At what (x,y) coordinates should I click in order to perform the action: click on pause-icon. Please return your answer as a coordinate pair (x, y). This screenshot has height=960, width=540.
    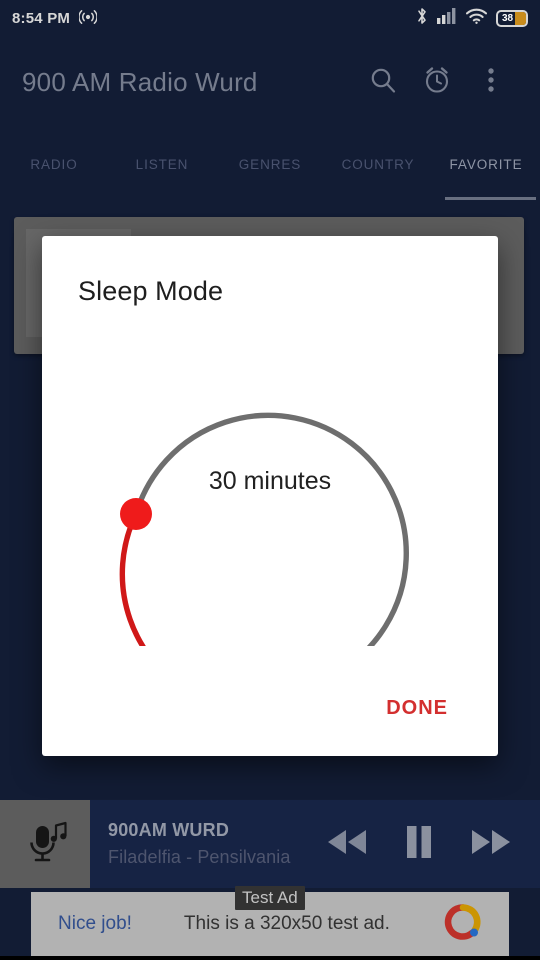
    Looking at the image, I should click on (419, 844).